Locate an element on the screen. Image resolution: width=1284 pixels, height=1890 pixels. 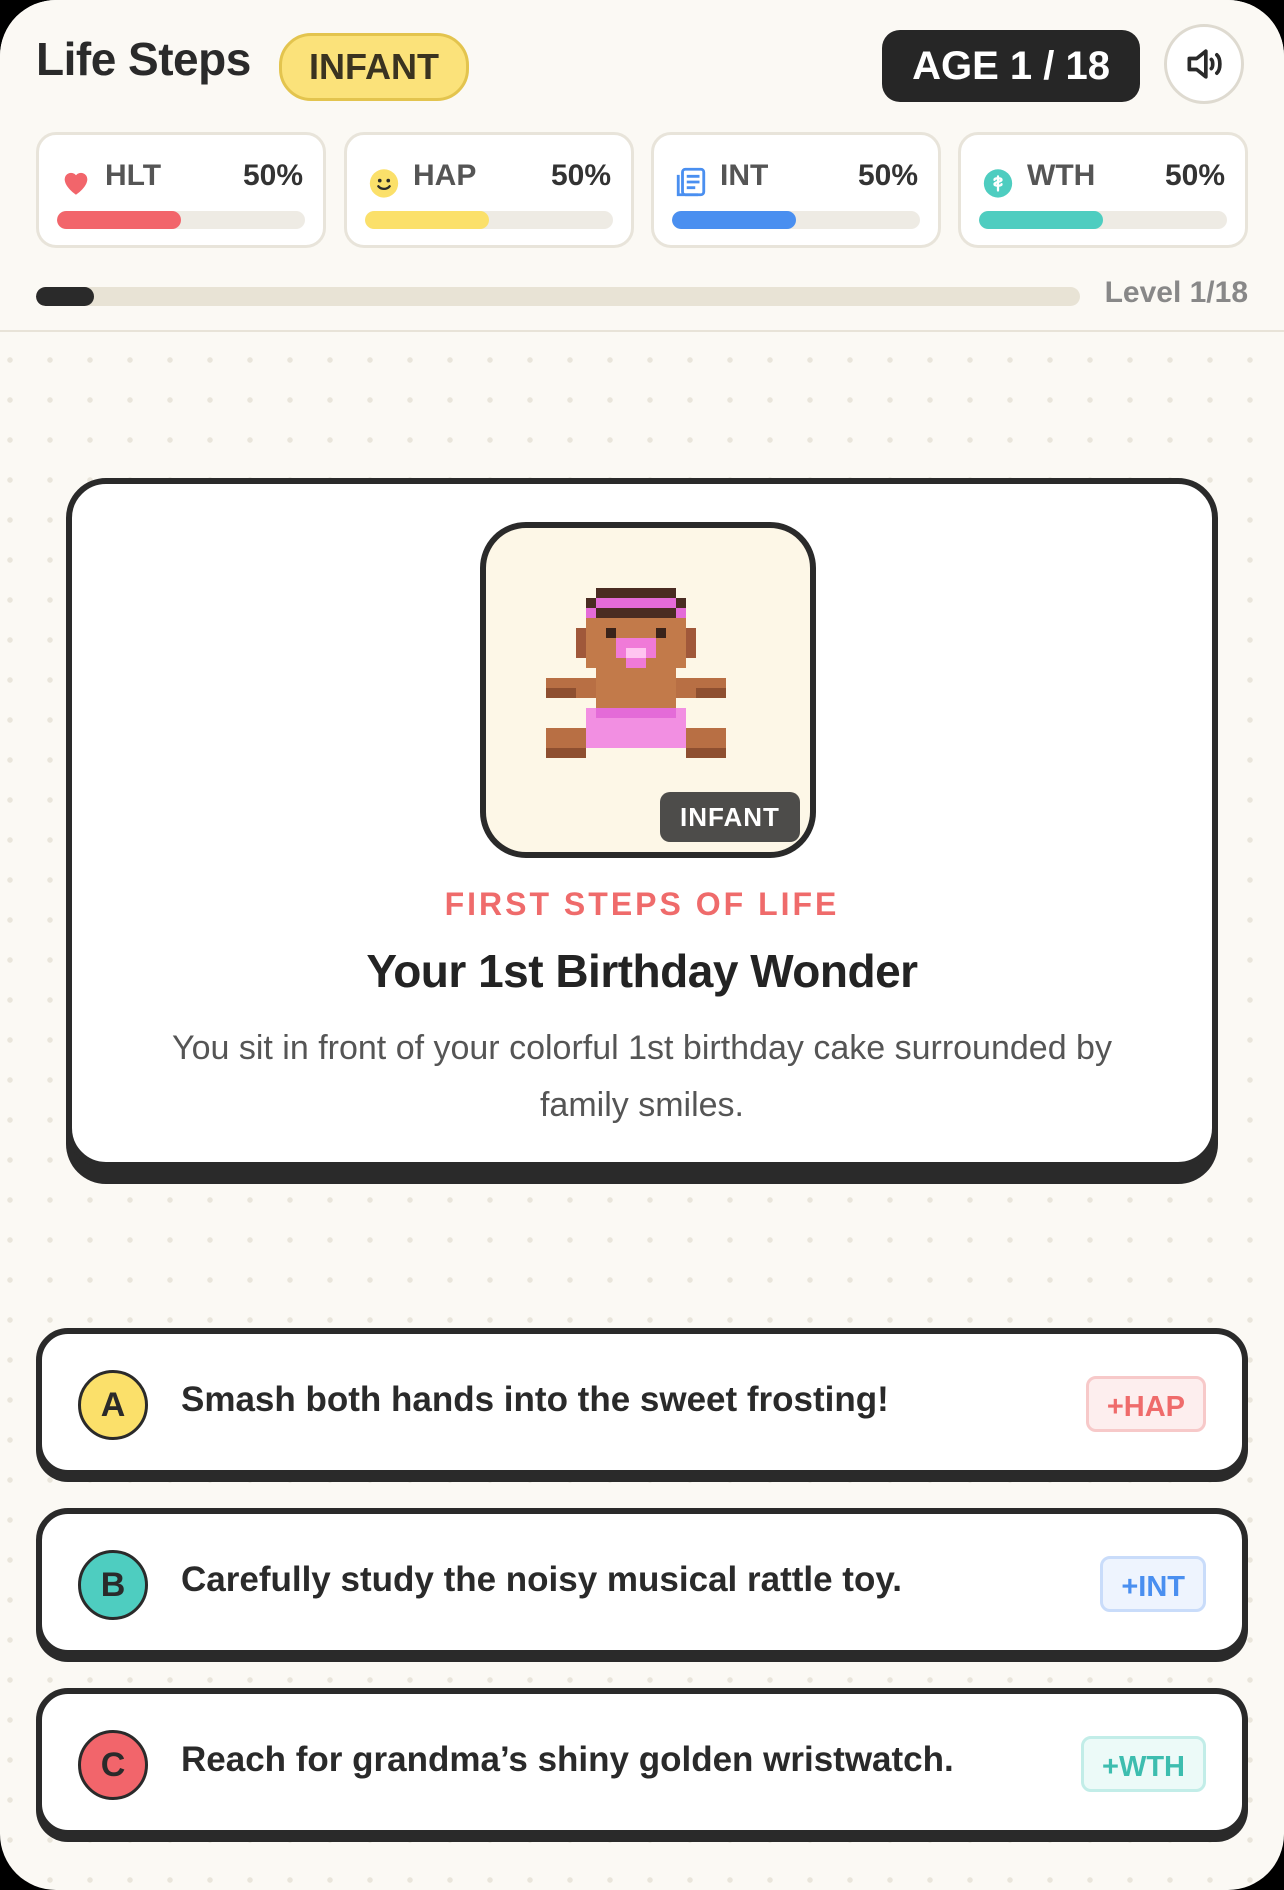
stat-label: INT is located at coordinates (744, 175).